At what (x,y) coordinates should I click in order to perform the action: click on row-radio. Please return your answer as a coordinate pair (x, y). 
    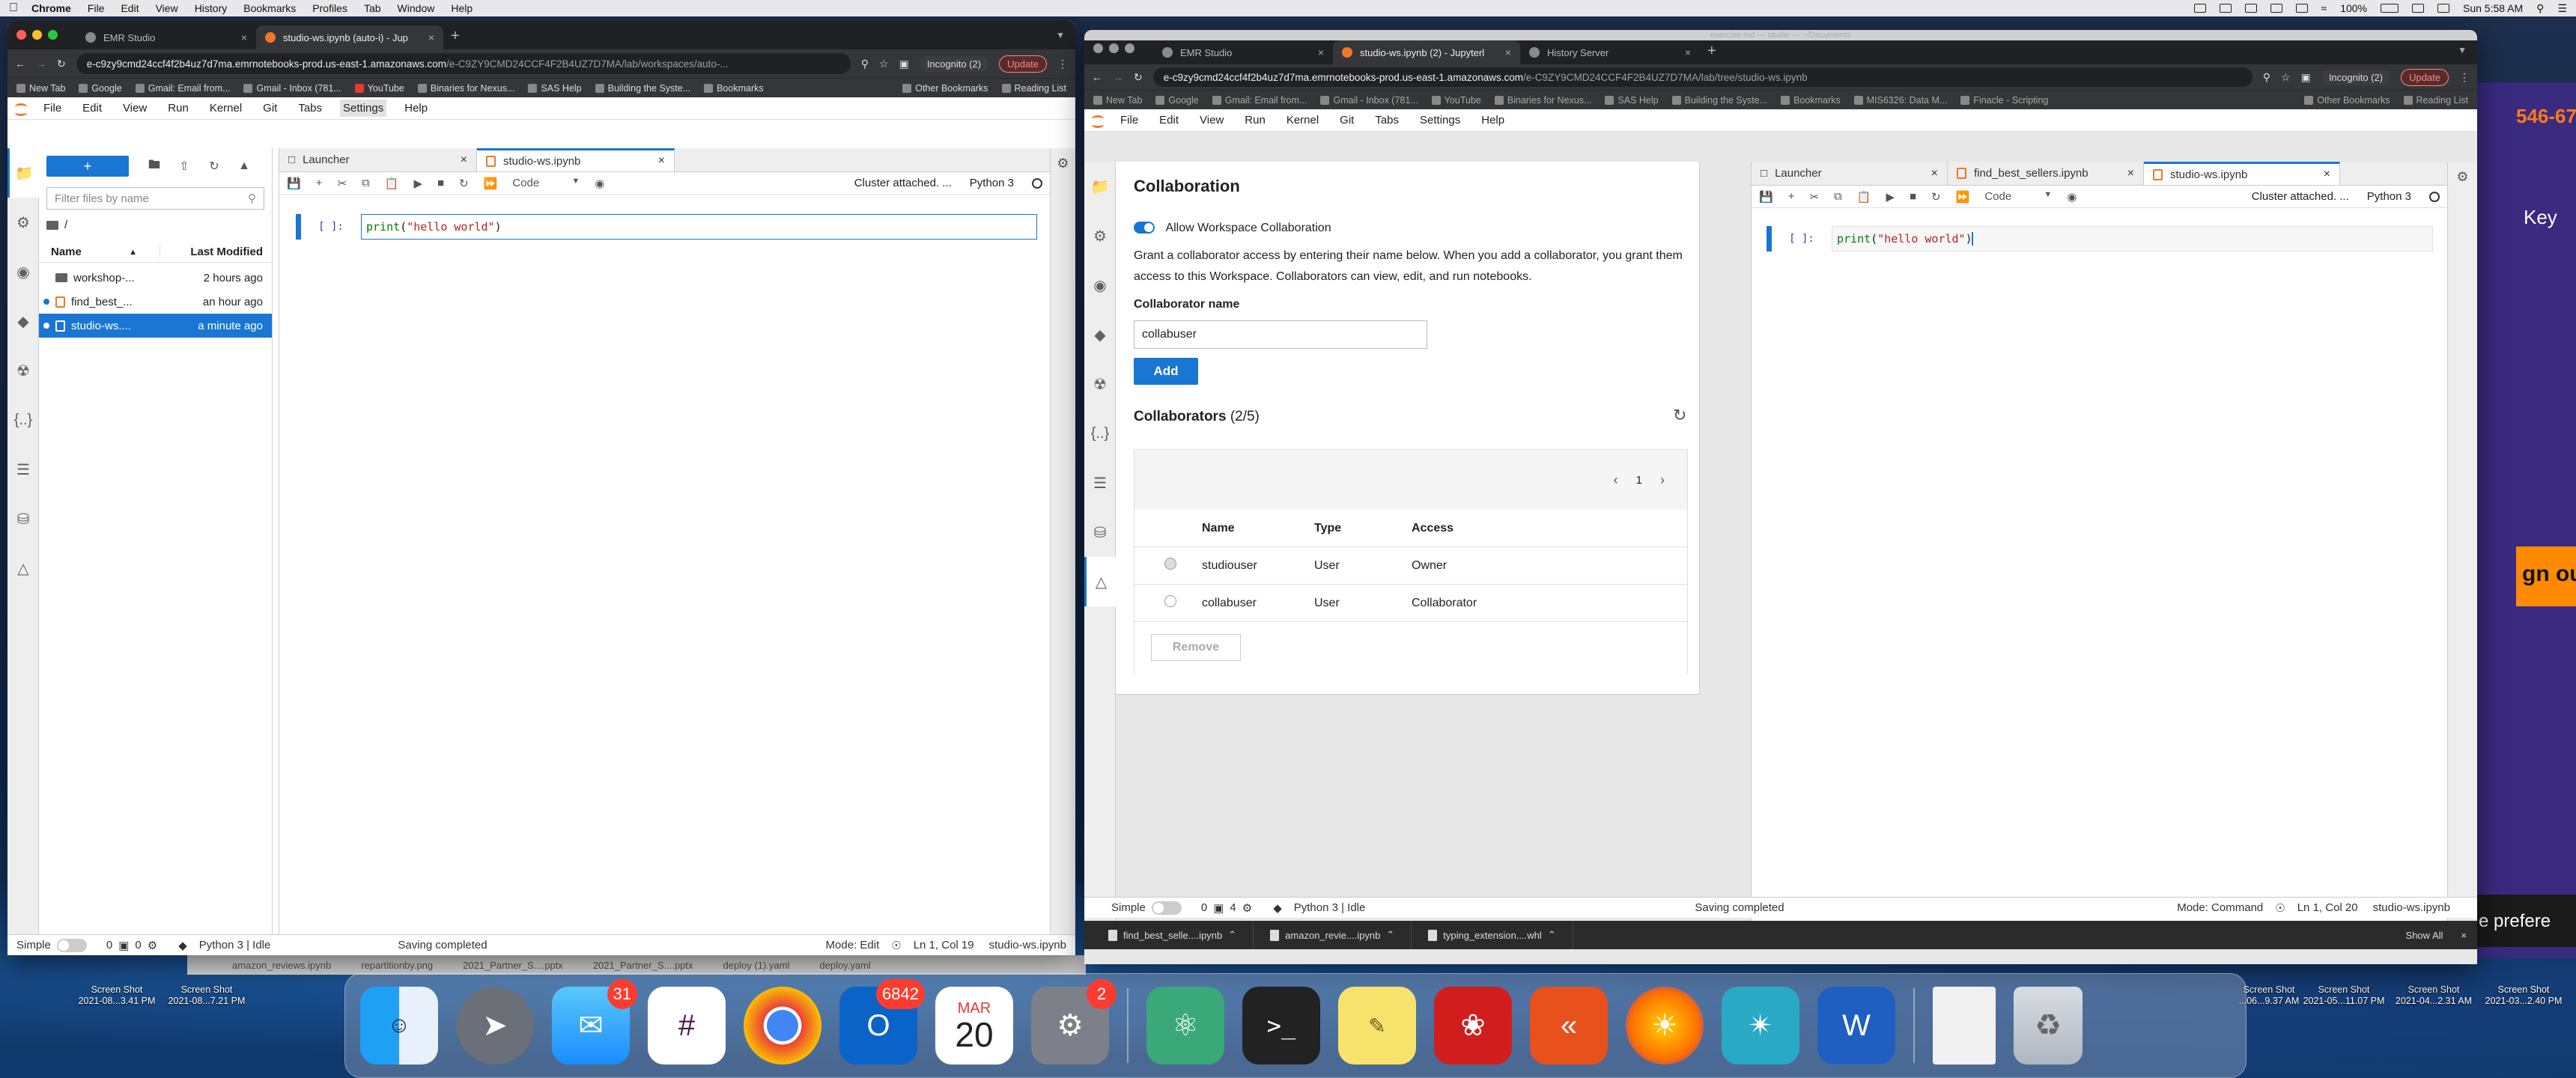
    Looking at the image, I should click on (1170, 601).